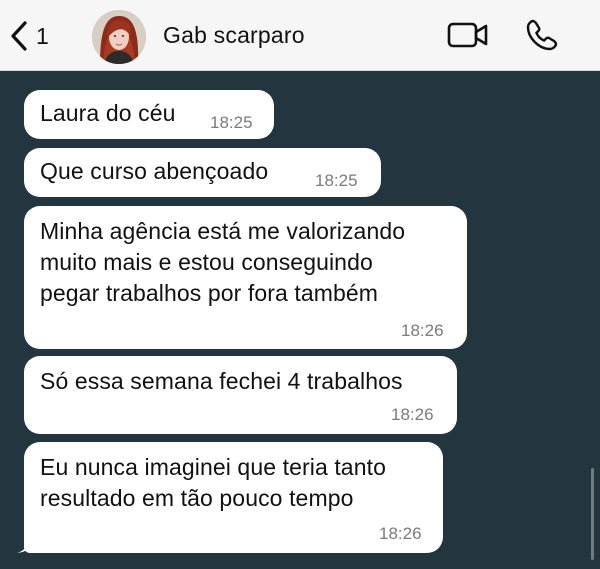 The height and width of the screenshot is (569, 600). Describe the element at coordinates (542, 35) in the screenshot. I see `phone-icon` at that location.